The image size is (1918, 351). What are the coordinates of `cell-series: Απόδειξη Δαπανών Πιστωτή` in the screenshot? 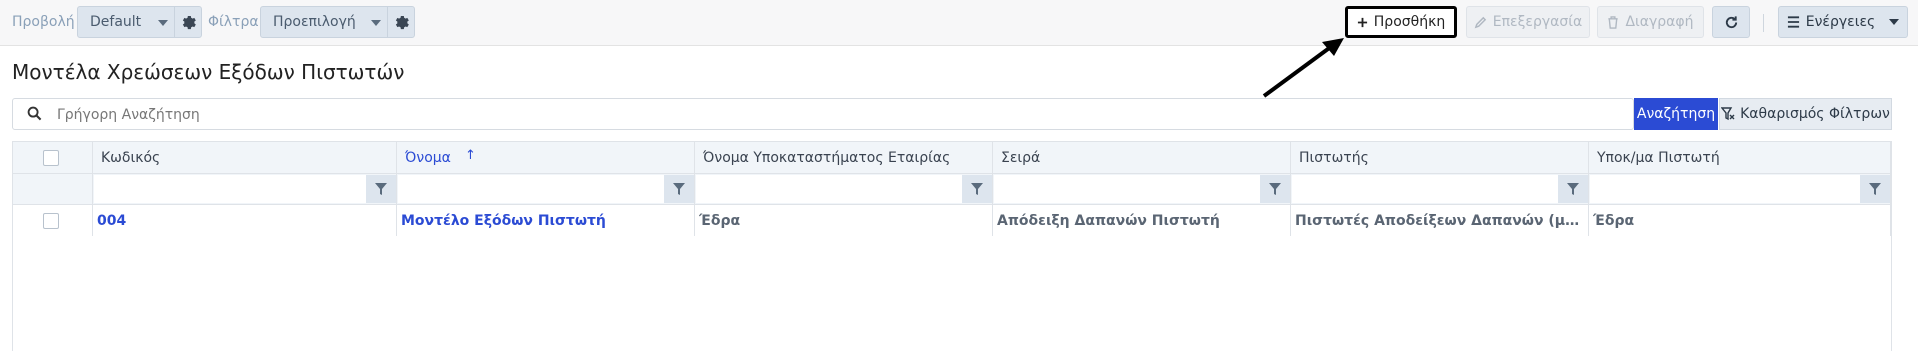 It's located at (1142, 220).